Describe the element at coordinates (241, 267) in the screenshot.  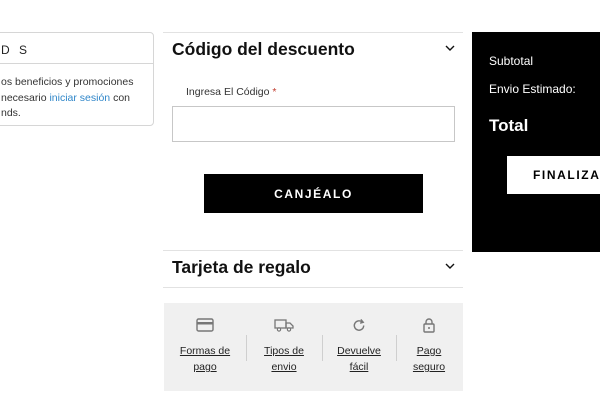
I see `gift-card-title: Tarjeta de regalo` at that location.